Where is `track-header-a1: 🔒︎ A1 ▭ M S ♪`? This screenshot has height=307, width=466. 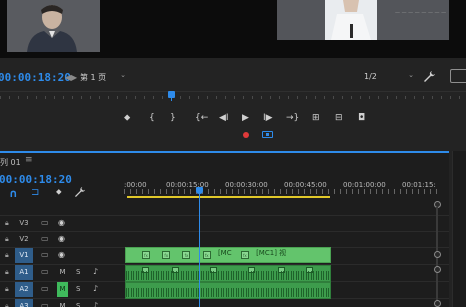
track-header-a1: 🔒︎ A1 ▭ M S ♪ is located at coordinates (62, 273).